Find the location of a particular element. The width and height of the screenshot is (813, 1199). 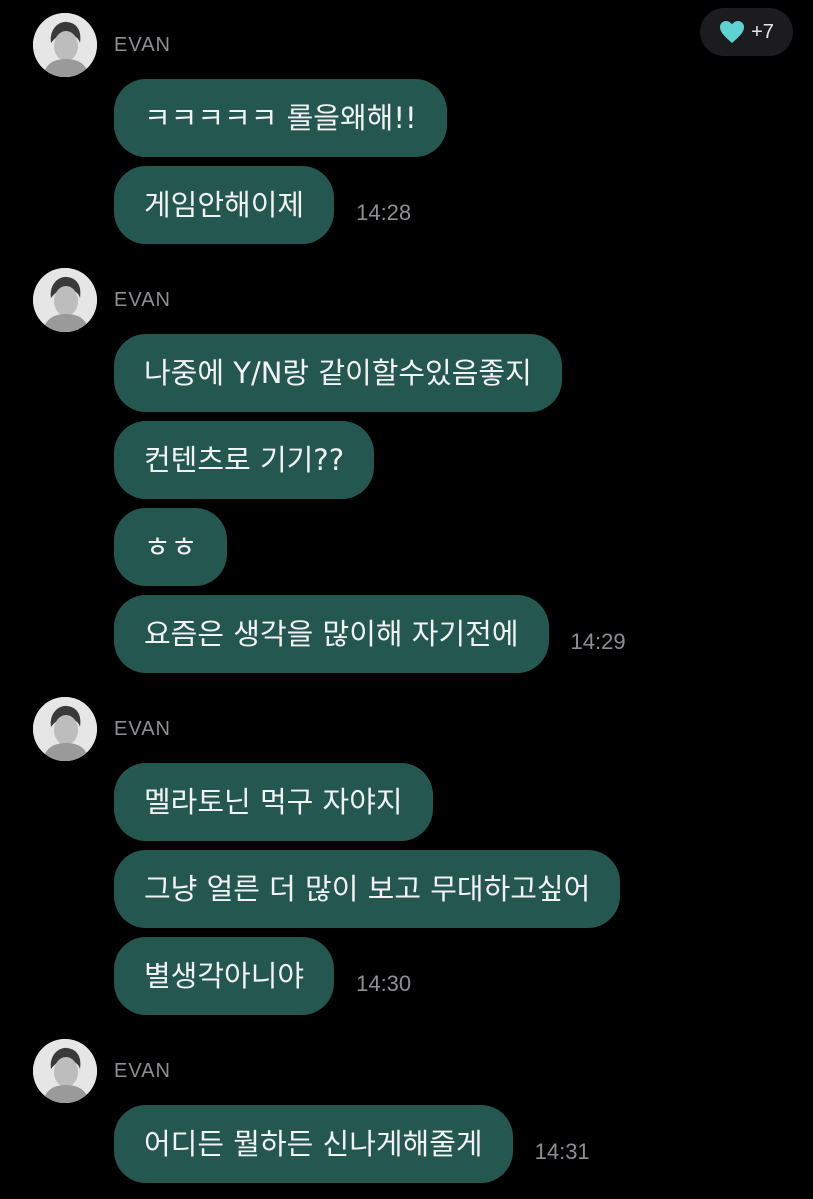

message-row: 컨텐츠로 기기?? is located at coordinates (244, 460).